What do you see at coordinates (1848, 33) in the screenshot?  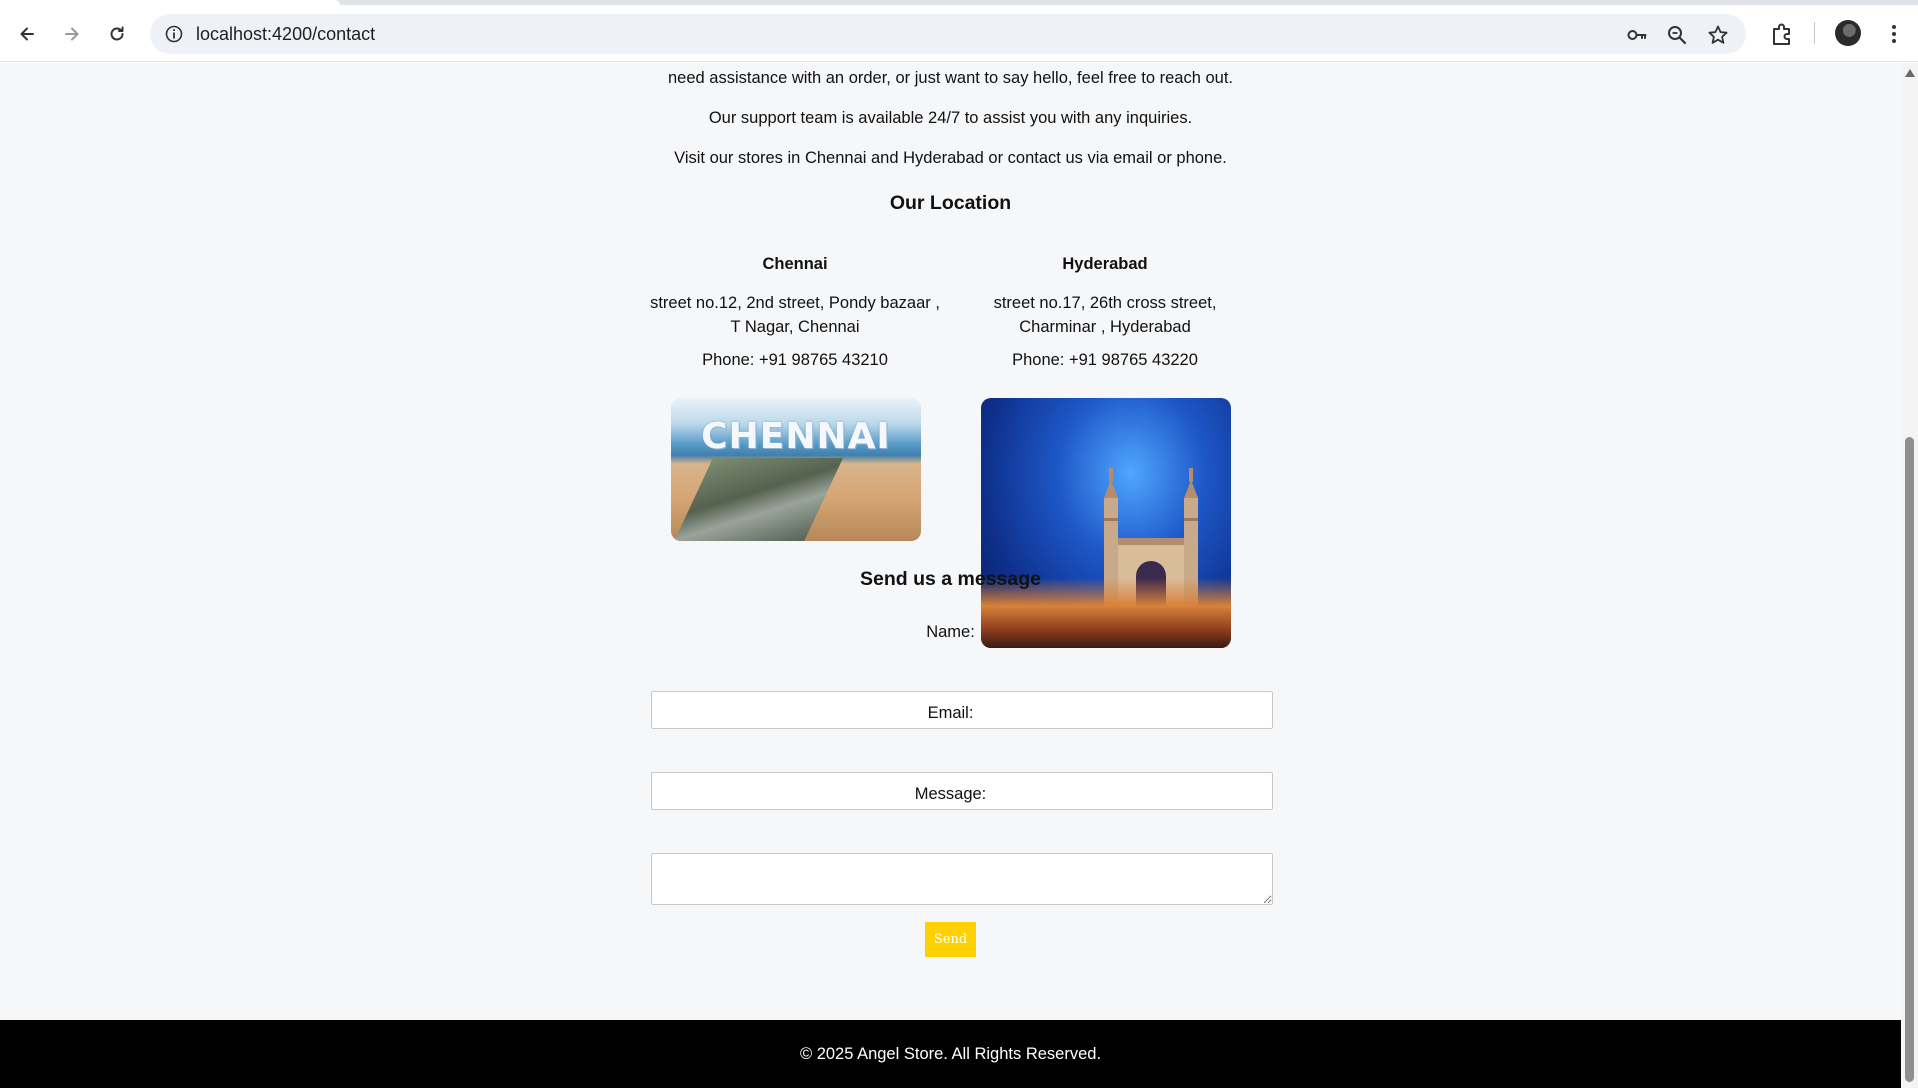 I see `avatar` at bounding box center [1848, 33].